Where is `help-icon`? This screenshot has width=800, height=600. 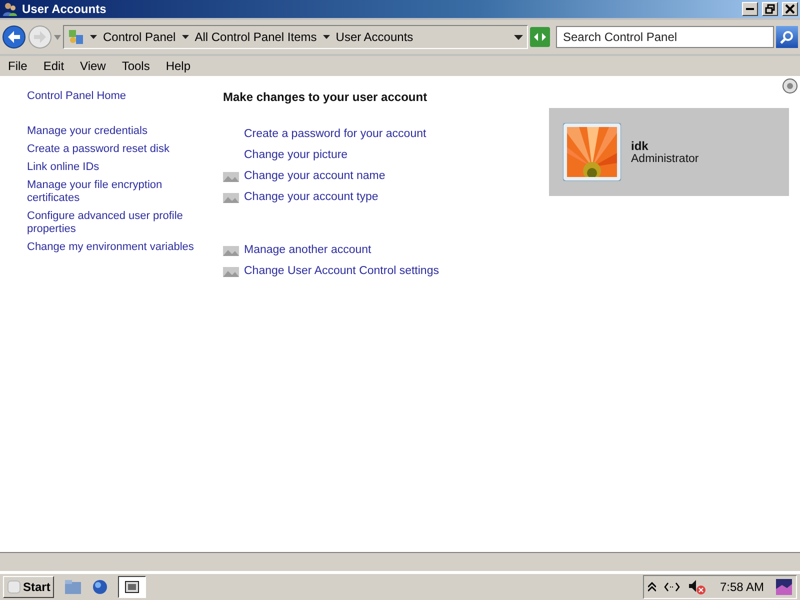 help-icon is located at coordinates (790, 86).